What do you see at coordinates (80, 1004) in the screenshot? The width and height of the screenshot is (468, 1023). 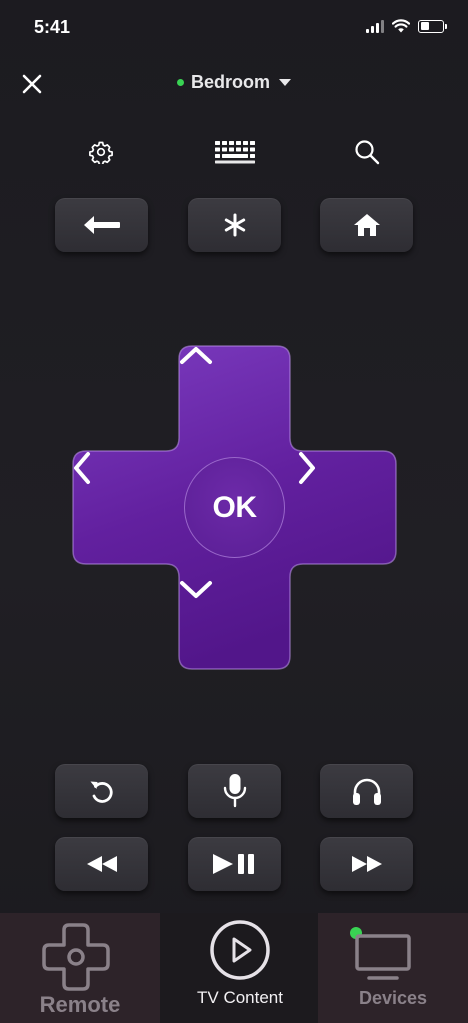 I see `tab-remote-label: Remote` at bounding box center [80, 1004].